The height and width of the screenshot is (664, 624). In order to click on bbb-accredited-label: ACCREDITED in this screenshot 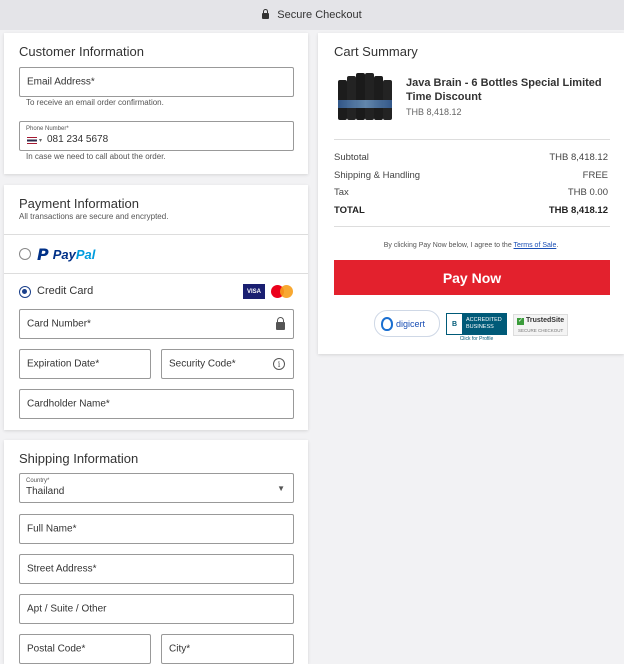, I will do `click(484, 320)`.